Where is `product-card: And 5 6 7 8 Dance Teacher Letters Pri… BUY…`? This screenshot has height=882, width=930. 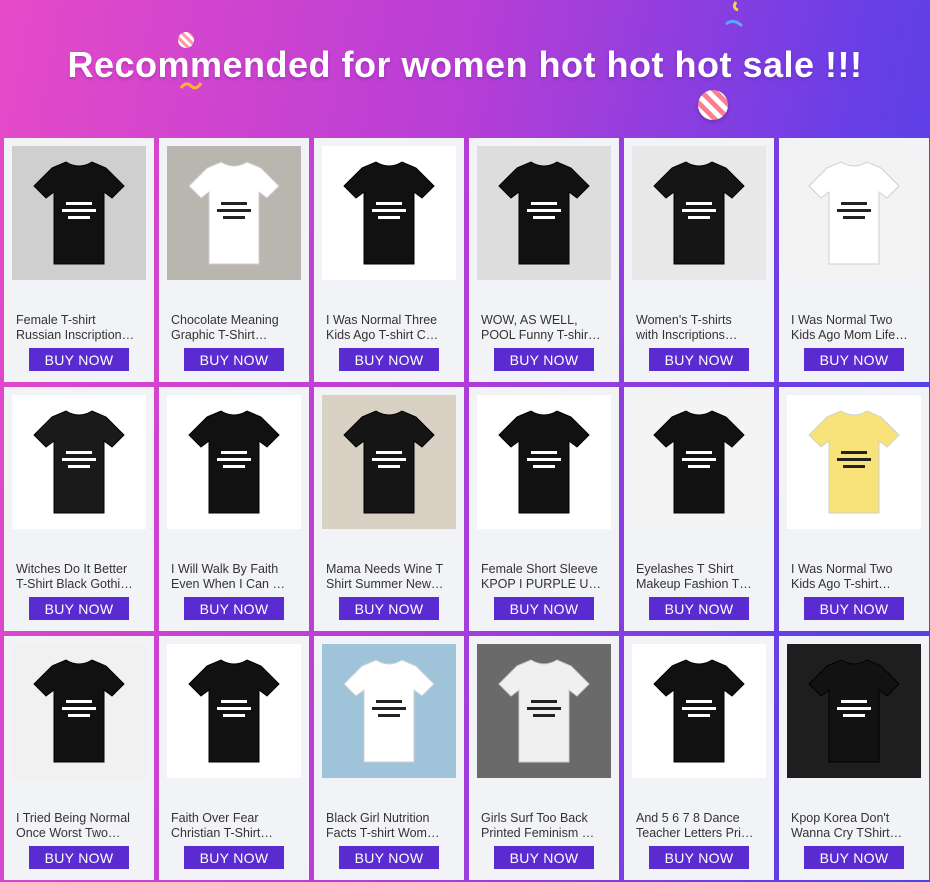
product-card: And 5 6 7 8 Dance Teacher Letters Pri… BUY… is located at coordinates (699, 758).